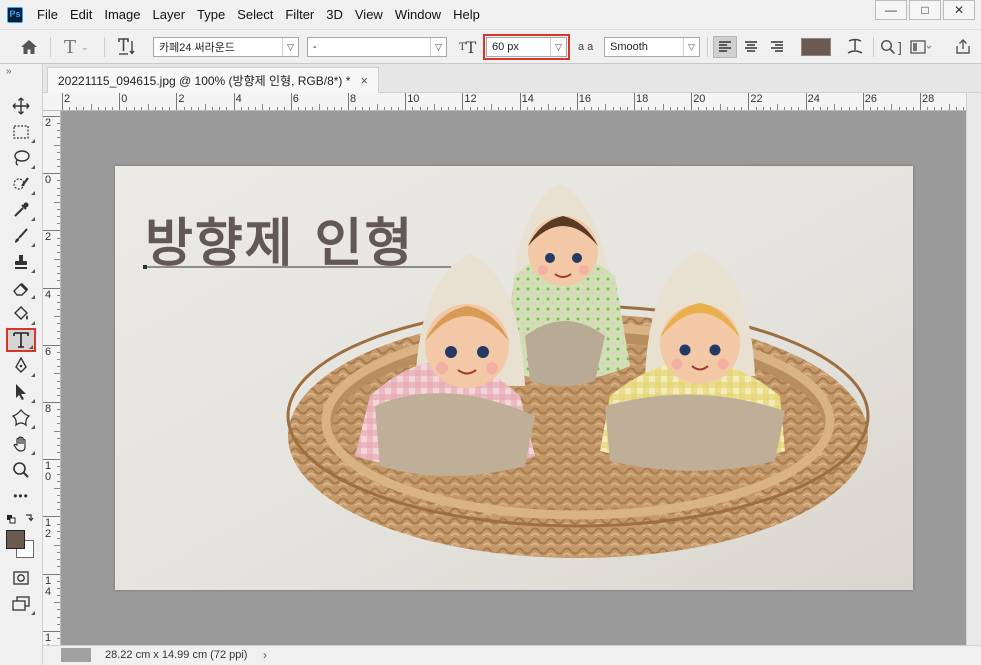  I want to click on zoom-icon, so click(21, 470).